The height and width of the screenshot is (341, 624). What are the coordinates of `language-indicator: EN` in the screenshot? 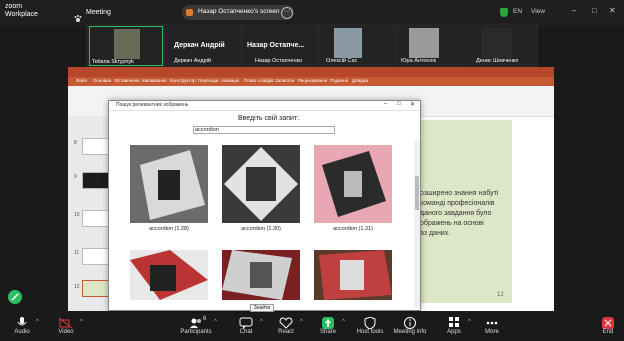 It's located at (517, 11).